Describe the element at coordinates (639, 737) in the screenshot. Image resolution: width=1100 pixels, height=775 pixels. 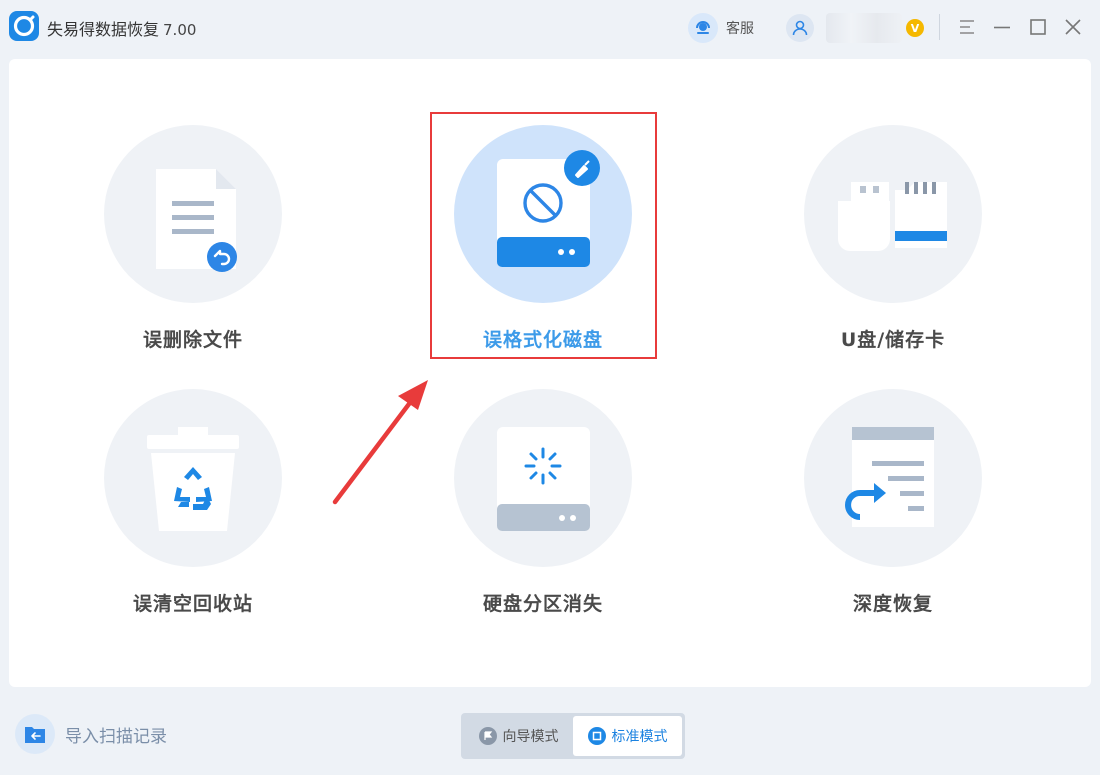
I see `mode-label: 标准模式` at that location.